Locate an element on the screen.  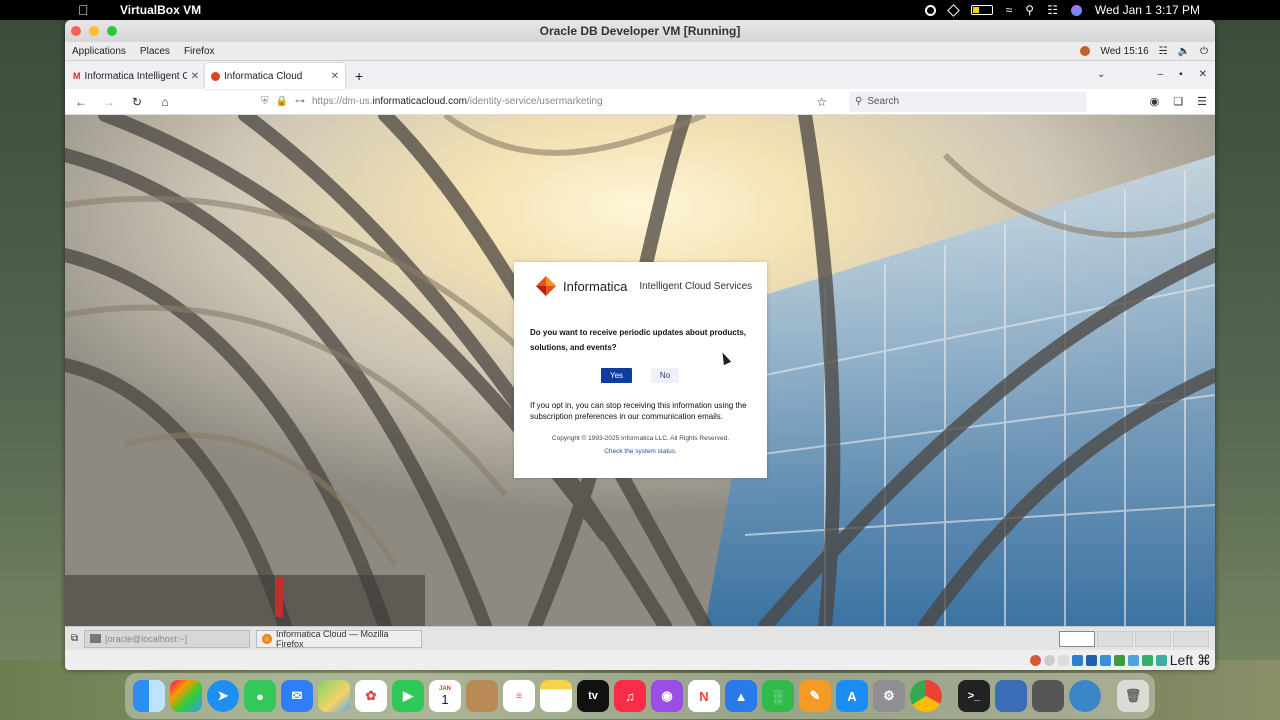
tab-informatica-intelligent: M Informatica Intelligent Clo ✕ is located at coordinates (136, 76).